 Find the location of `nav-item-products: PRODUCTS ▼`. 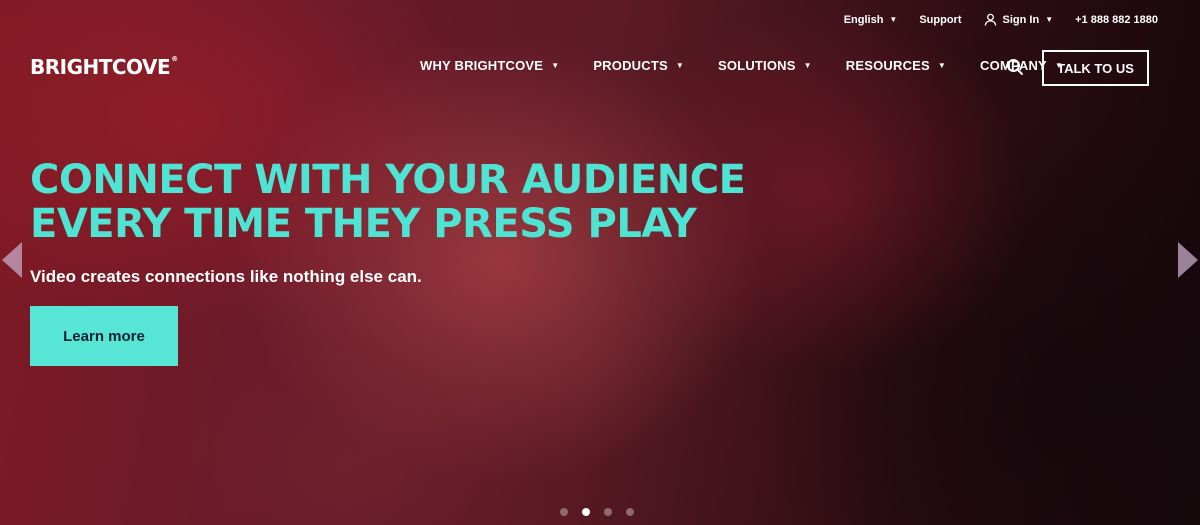

nav-item-products: PRODUCTS ▼ is located at coordinates (638, 65).